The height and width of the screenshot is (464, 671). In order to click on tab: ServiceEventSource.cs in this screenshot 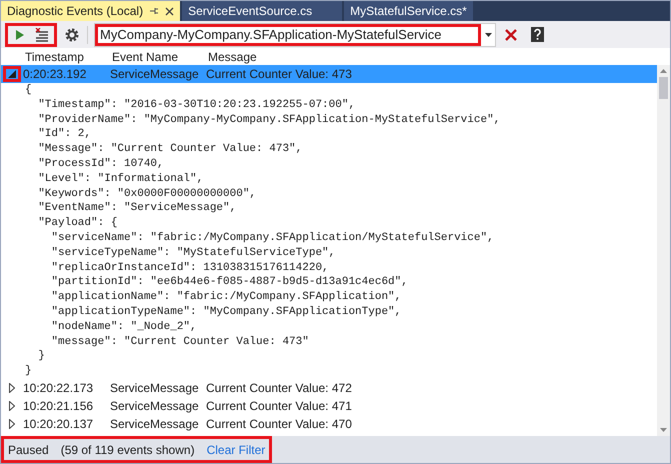, I will do `click(262, 11)`.